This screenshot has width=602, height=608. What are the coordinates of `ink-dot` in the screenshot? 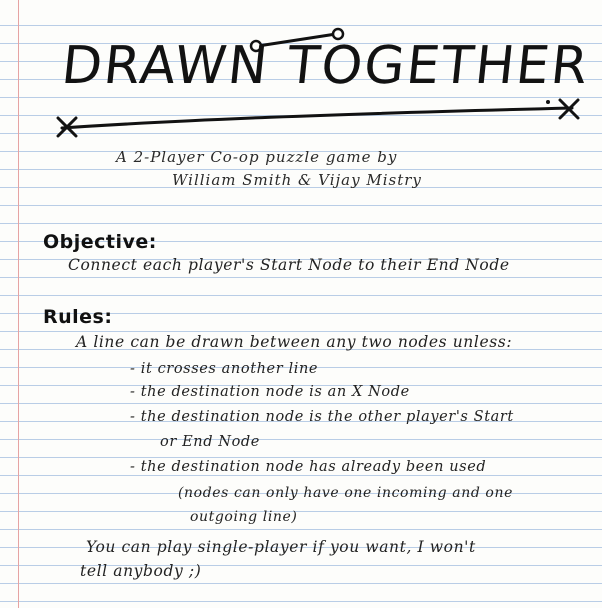 It's located at (548, 102).